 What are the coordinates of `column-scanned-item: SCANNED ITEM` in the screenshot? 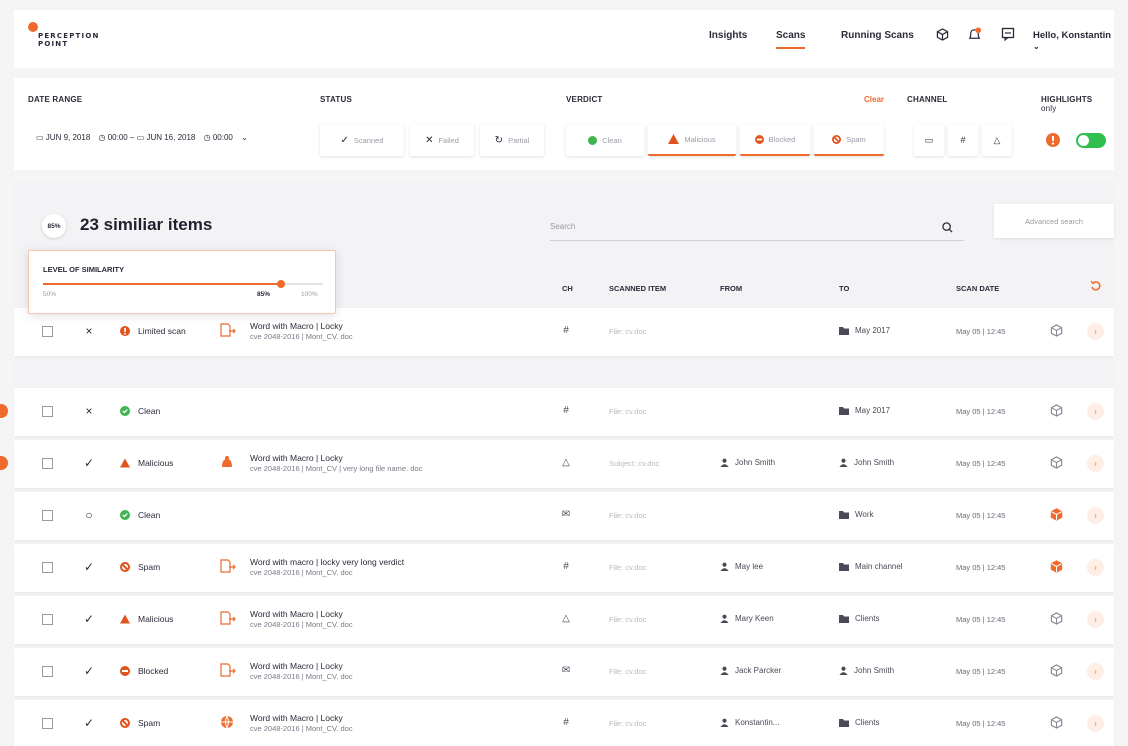 It's located at (637, 288).